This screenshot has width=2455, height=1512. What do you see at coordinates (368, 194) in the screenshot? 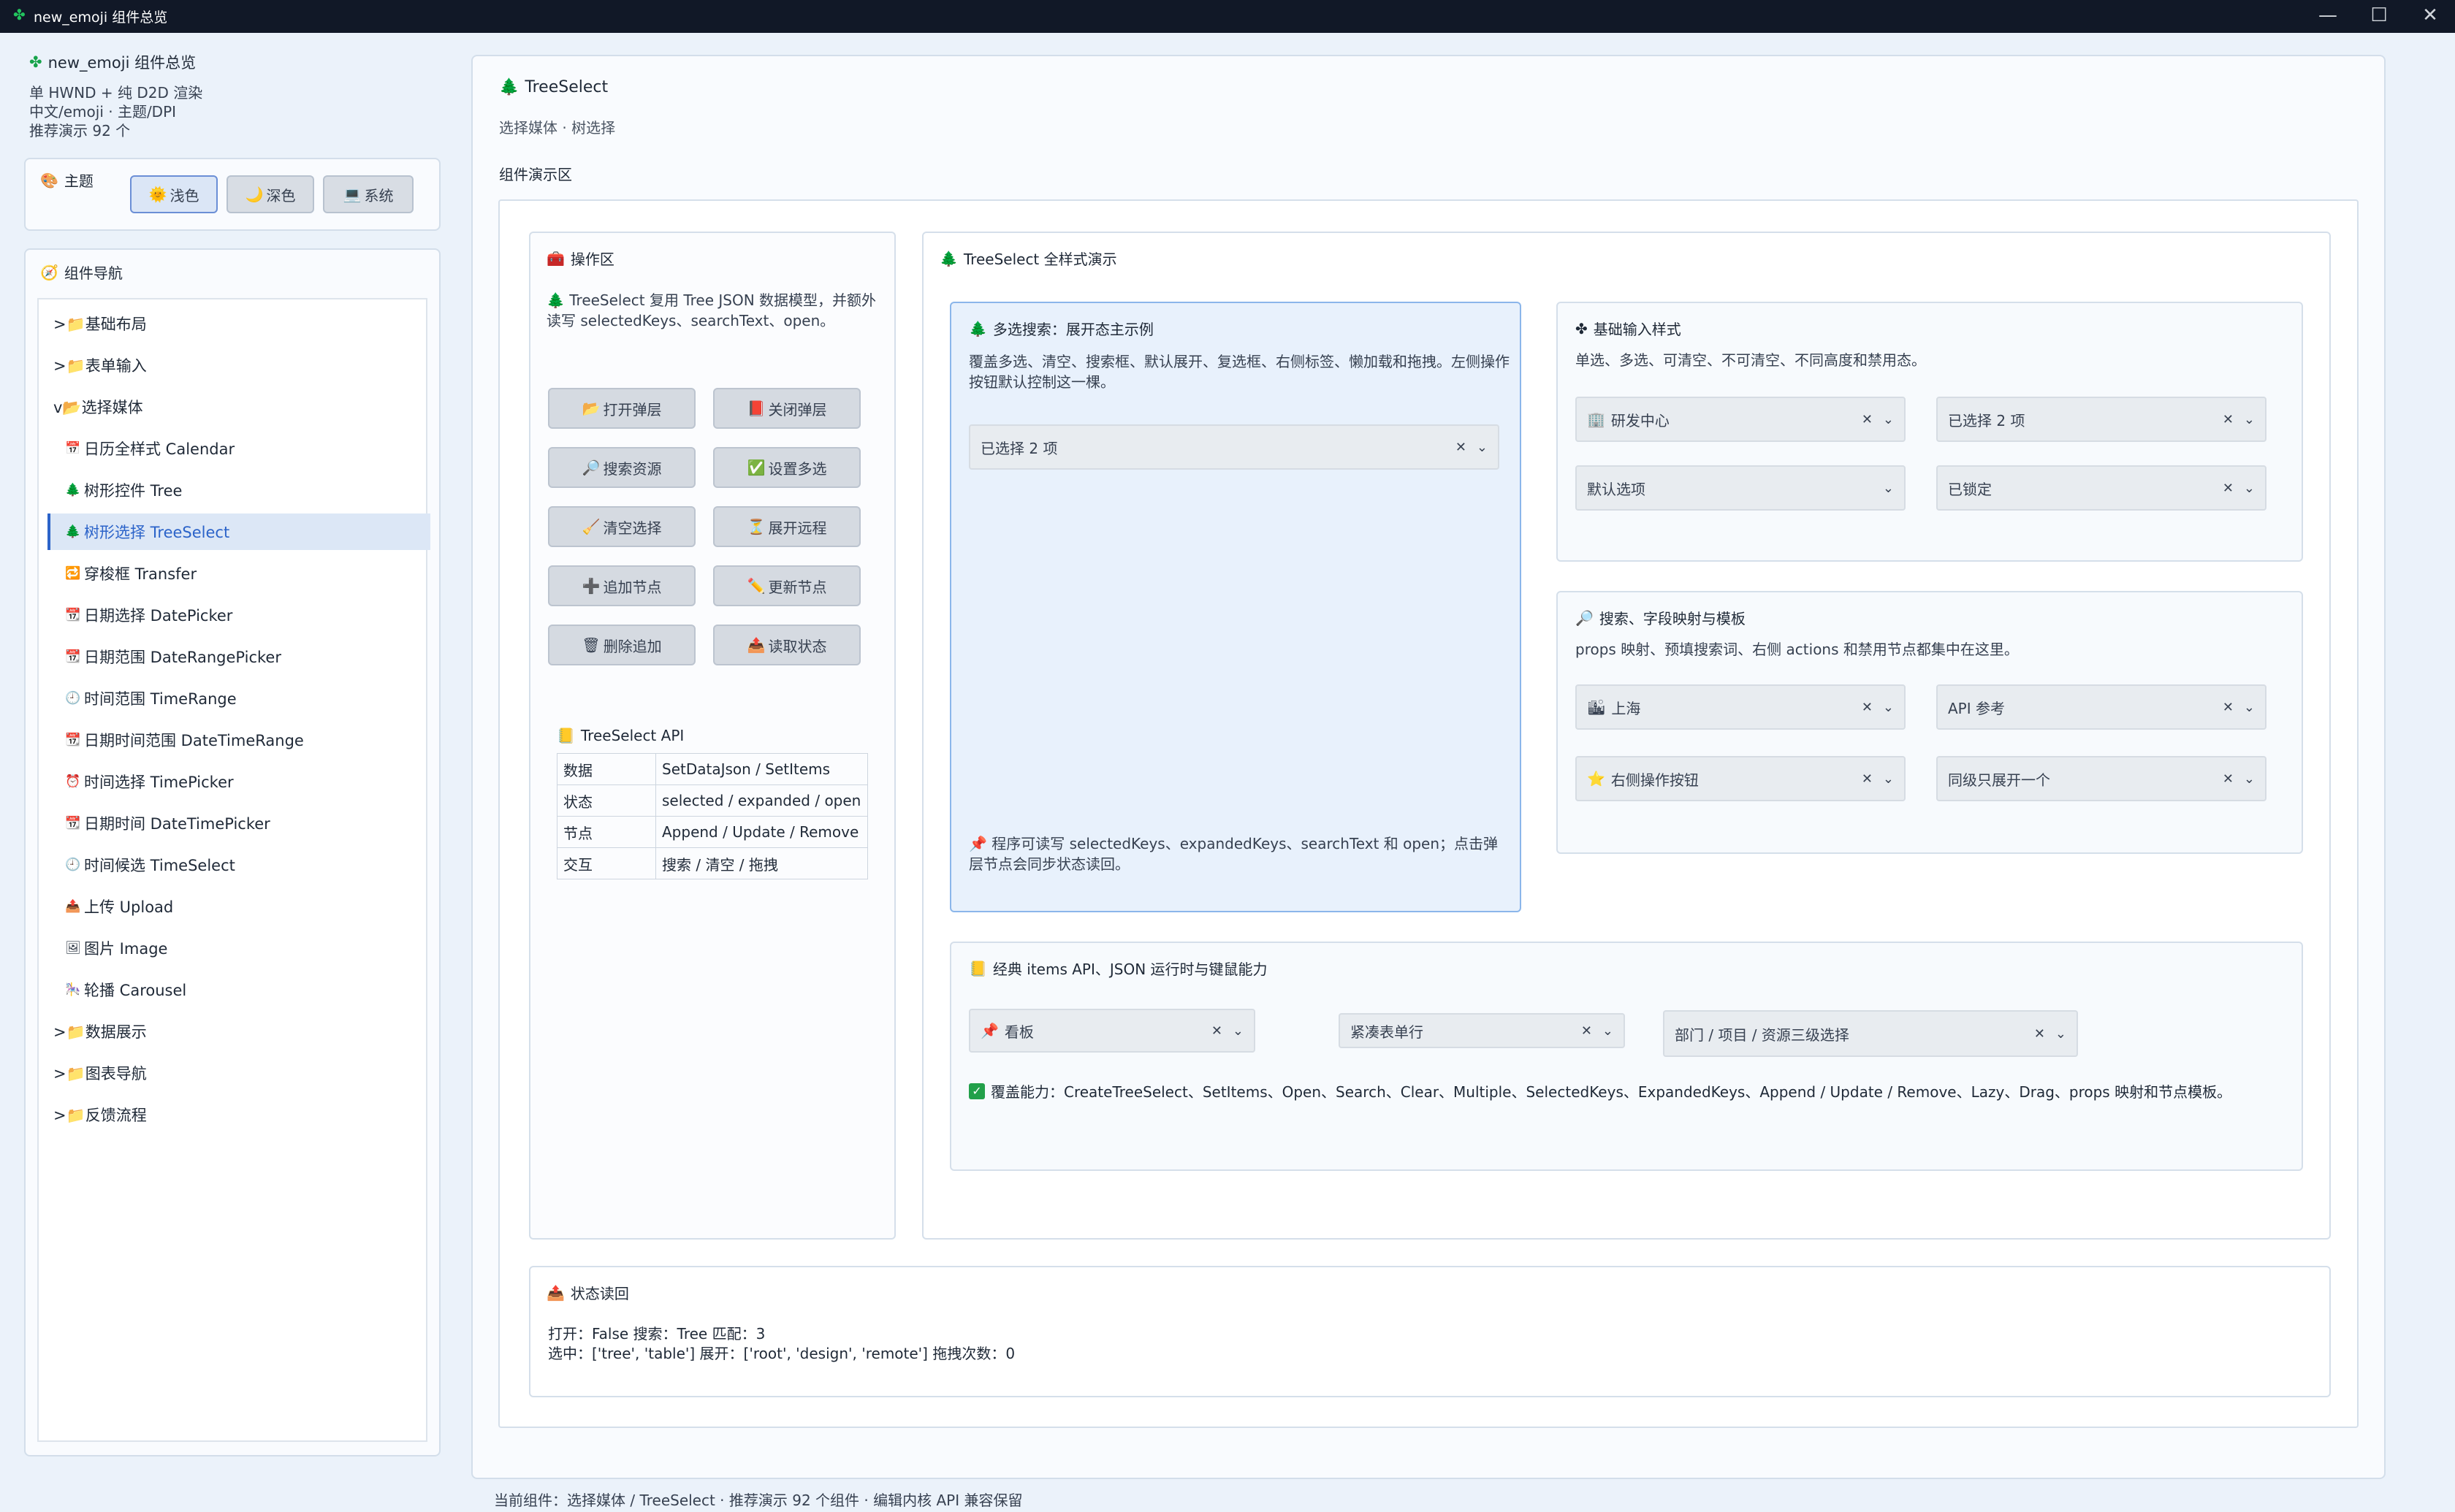
I see `theme-system-button: 💻 系统` at bounding box center [368, 194].